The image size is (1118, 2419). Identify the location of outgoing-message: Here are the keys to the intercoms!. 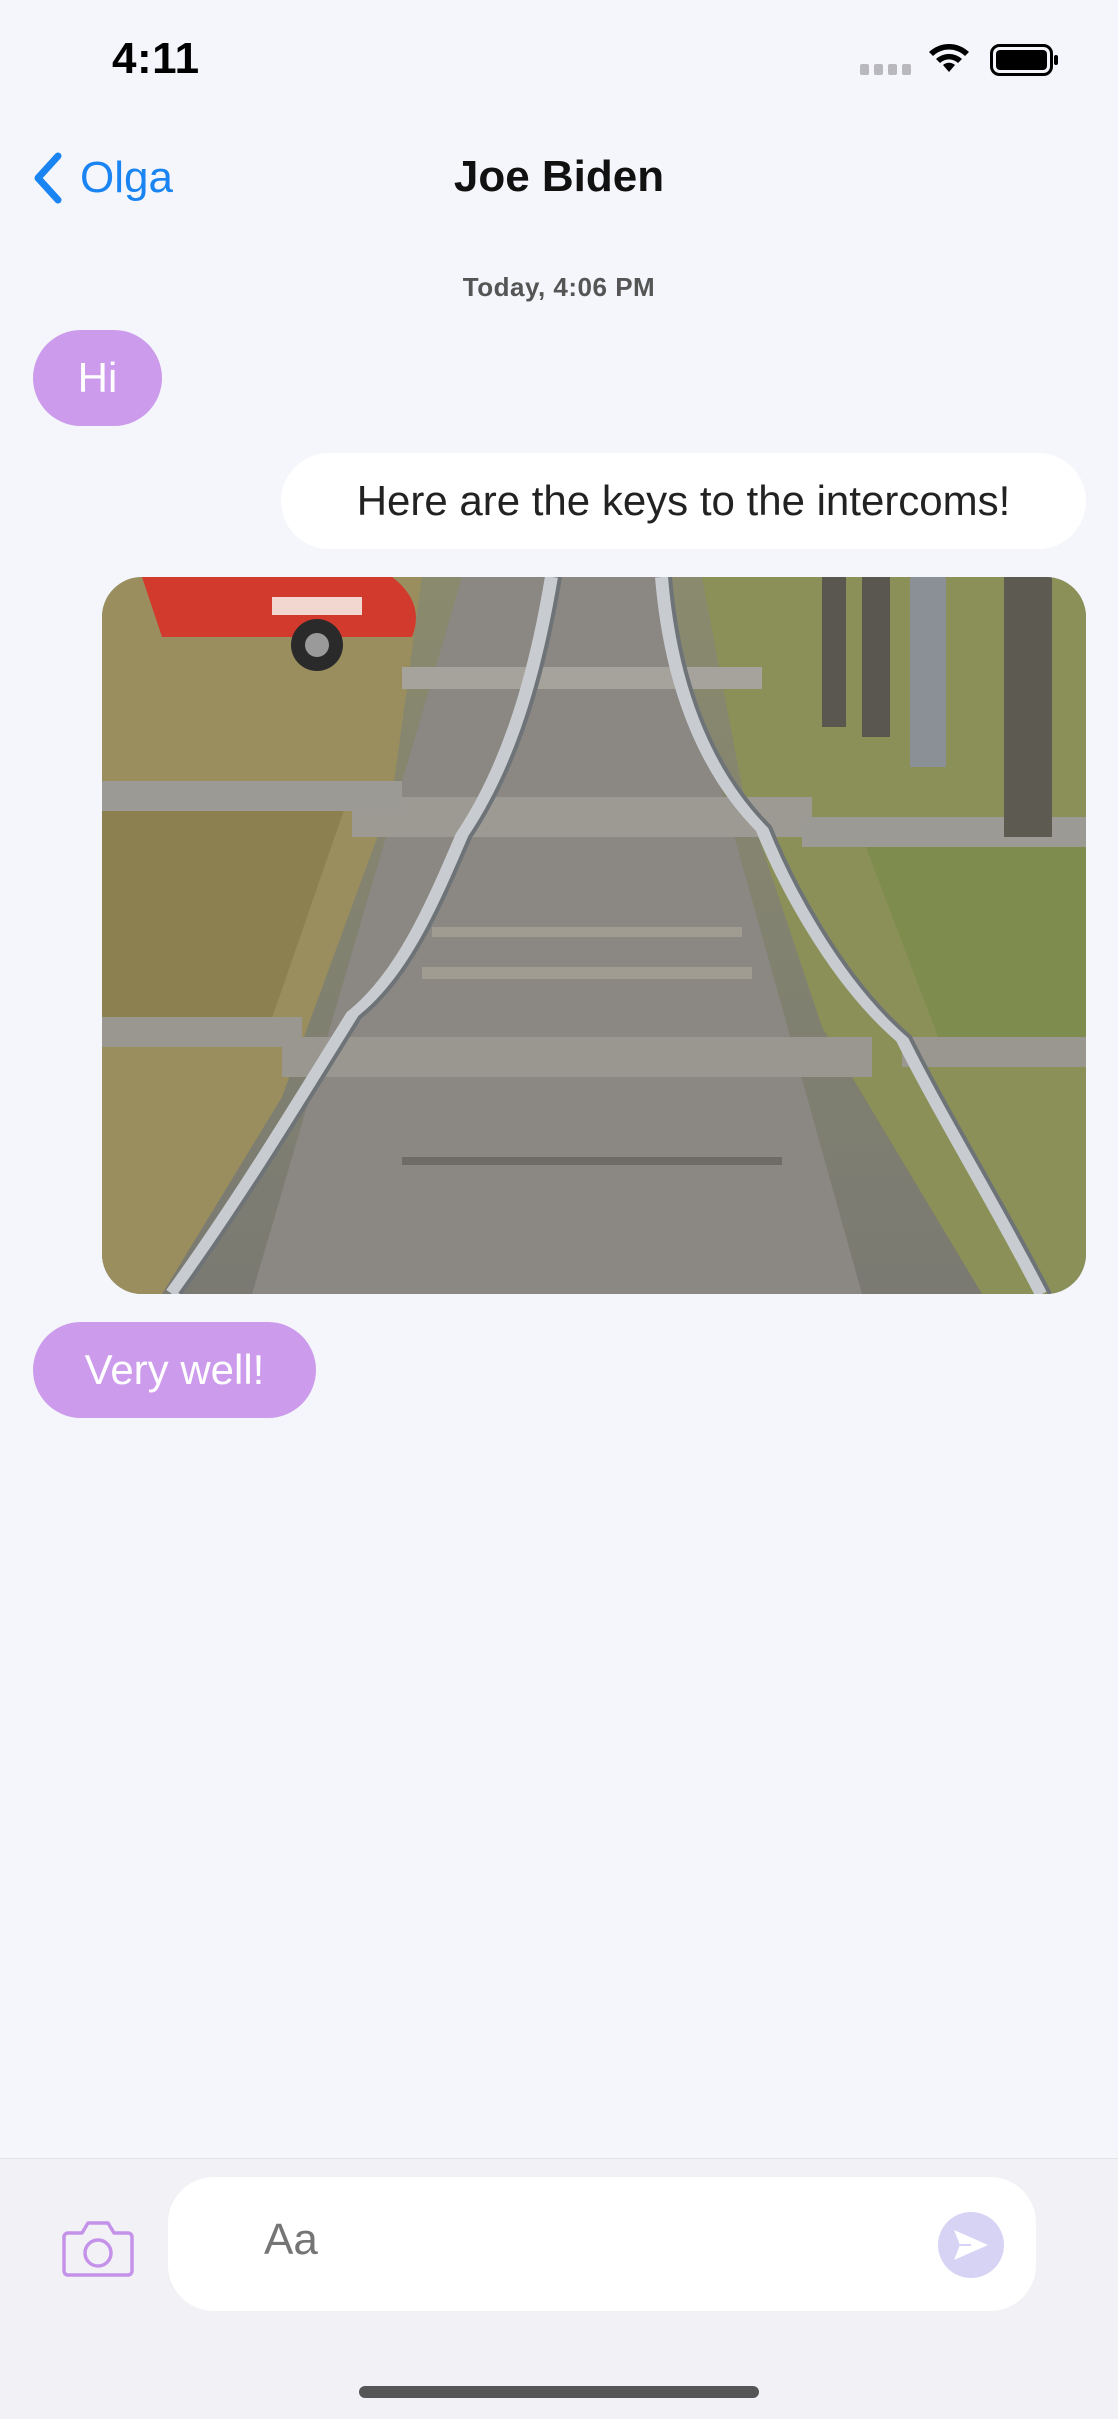
(683, 501).